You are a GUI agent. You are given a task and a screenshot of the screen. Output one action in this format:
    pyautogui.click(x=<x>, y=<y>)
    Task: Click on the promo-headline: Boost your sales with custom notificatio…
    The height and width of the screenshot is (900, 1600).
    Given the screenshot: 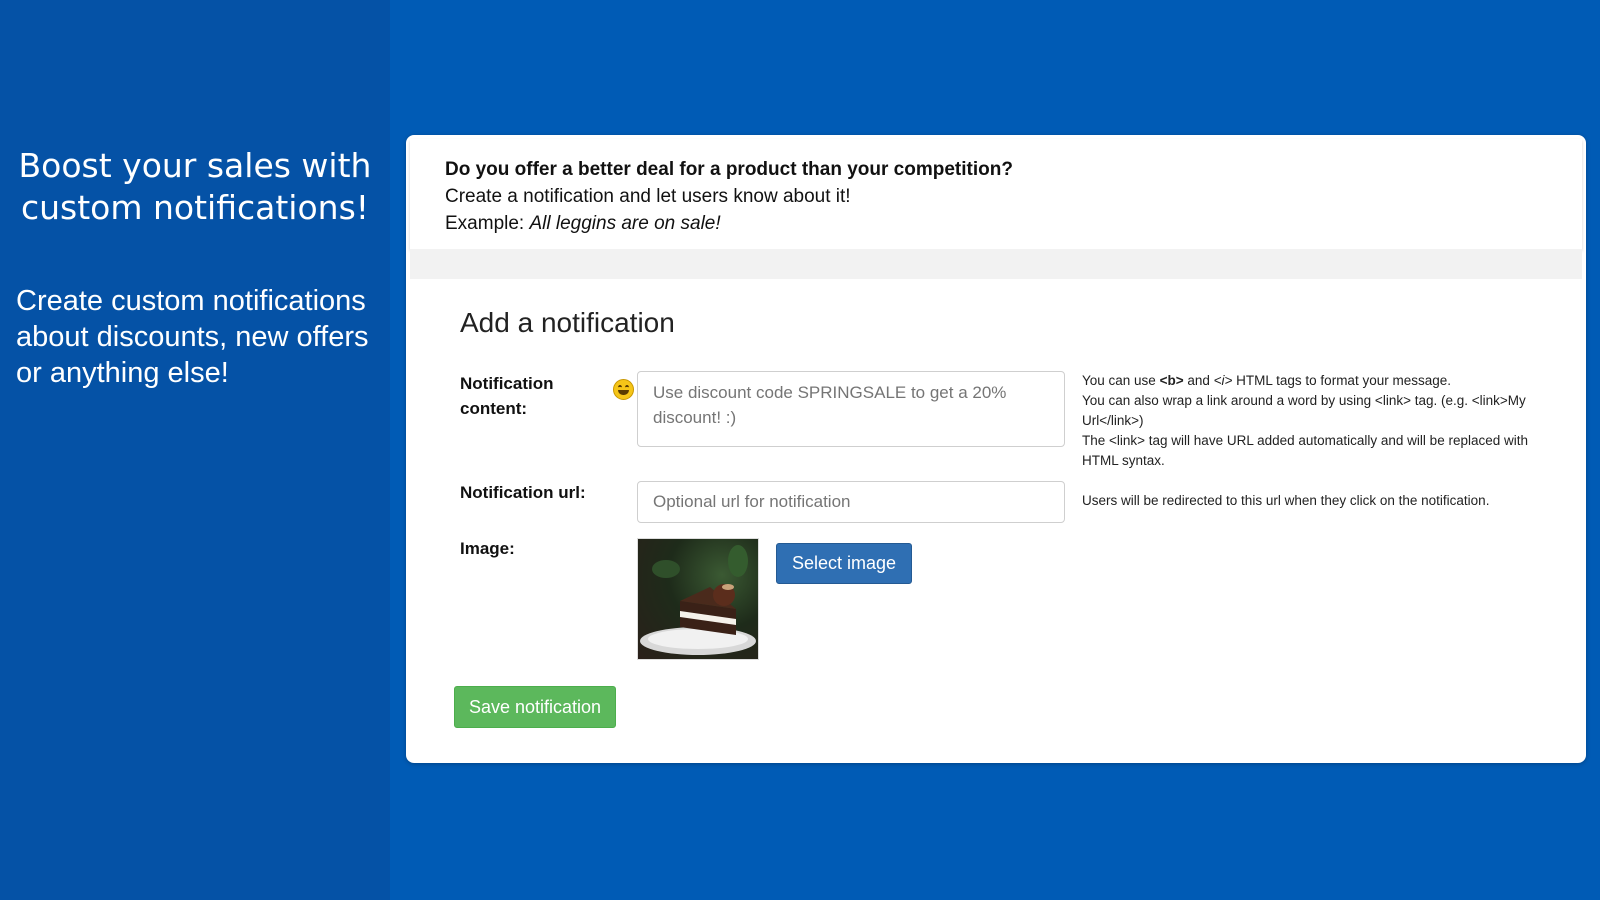 What is the action you would take?
    pyautogui.click(x=195, y=186)
    